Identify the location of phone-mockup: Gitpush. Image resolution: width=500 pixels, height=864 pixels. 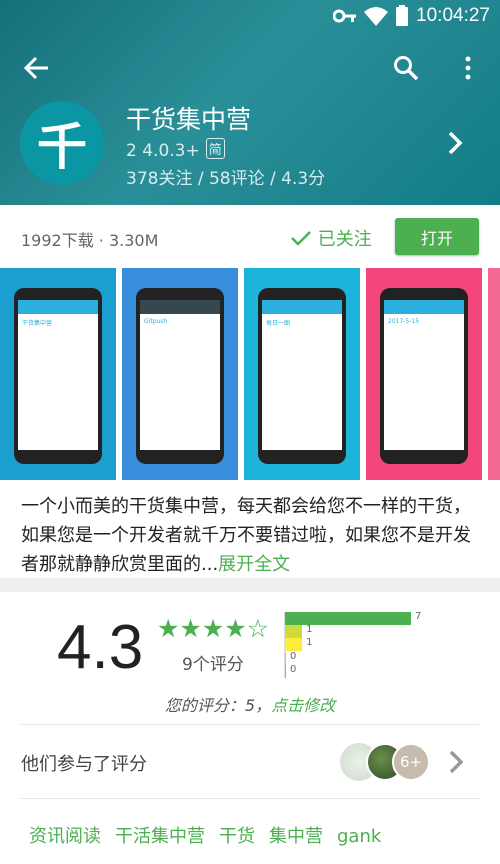
(180, 376).